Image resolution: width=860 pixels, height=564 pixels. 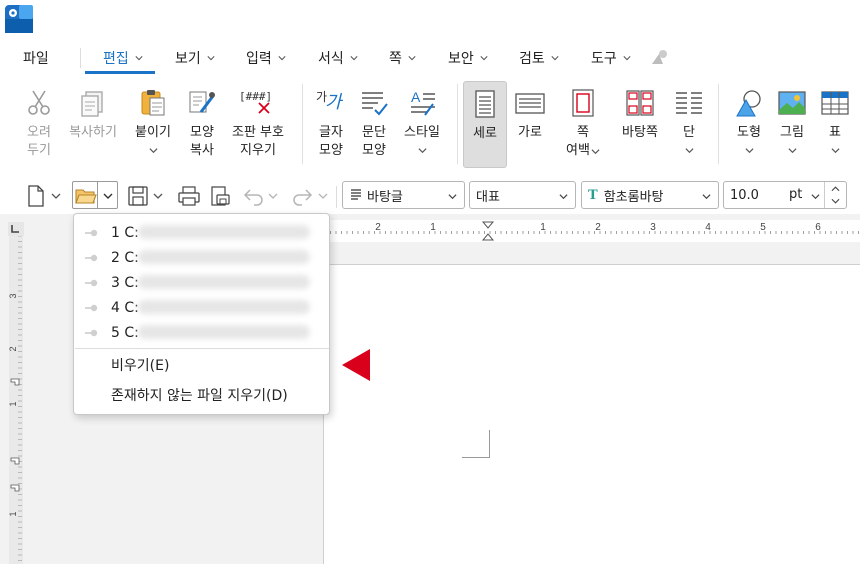 What do you see at coordinates (39, 102) in the screenshot?
I see `scissors-icon` at bounding box center [39, 102].